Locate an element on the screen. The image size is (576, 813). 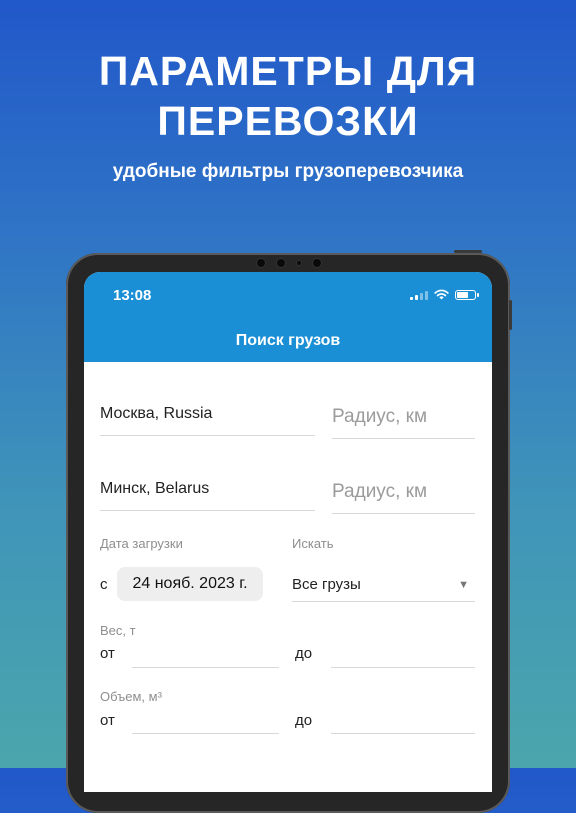
page-title: Поиск грузов is located at coordinates (288, 340).